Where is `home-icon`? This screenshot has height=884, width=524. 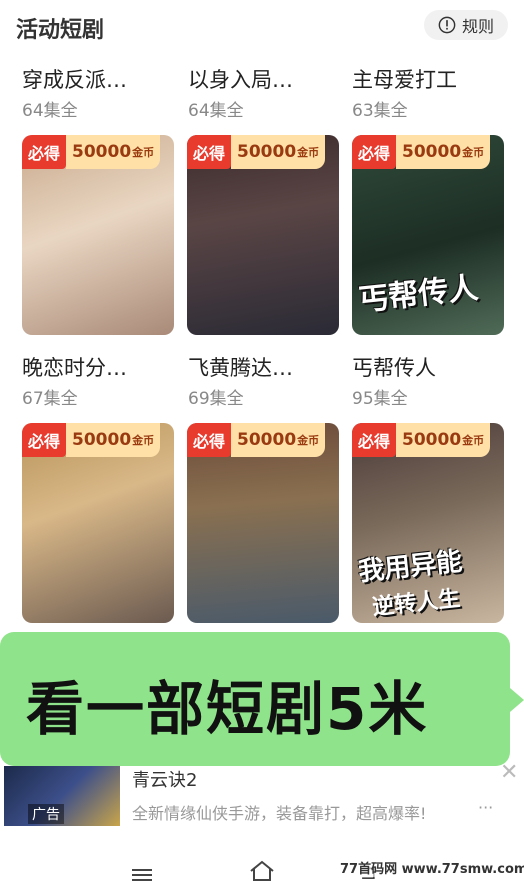 home-icon is located at coordinates (262, 871).